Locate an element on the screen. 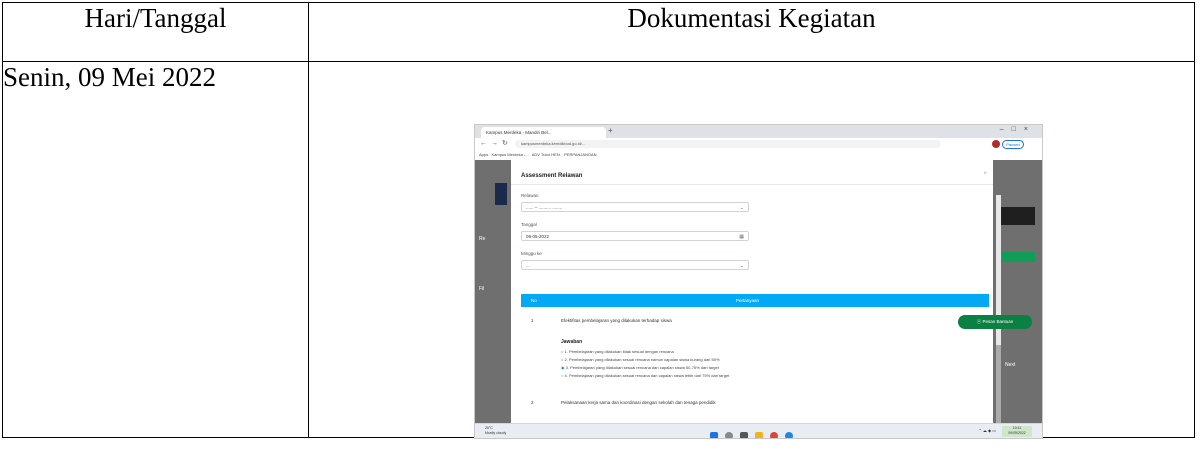 This screenshot has height=451, width=1202. browser-tabbar: Kampus Merdeka - Mandiri Bel... + –□× is located at coordinates (758, 131).